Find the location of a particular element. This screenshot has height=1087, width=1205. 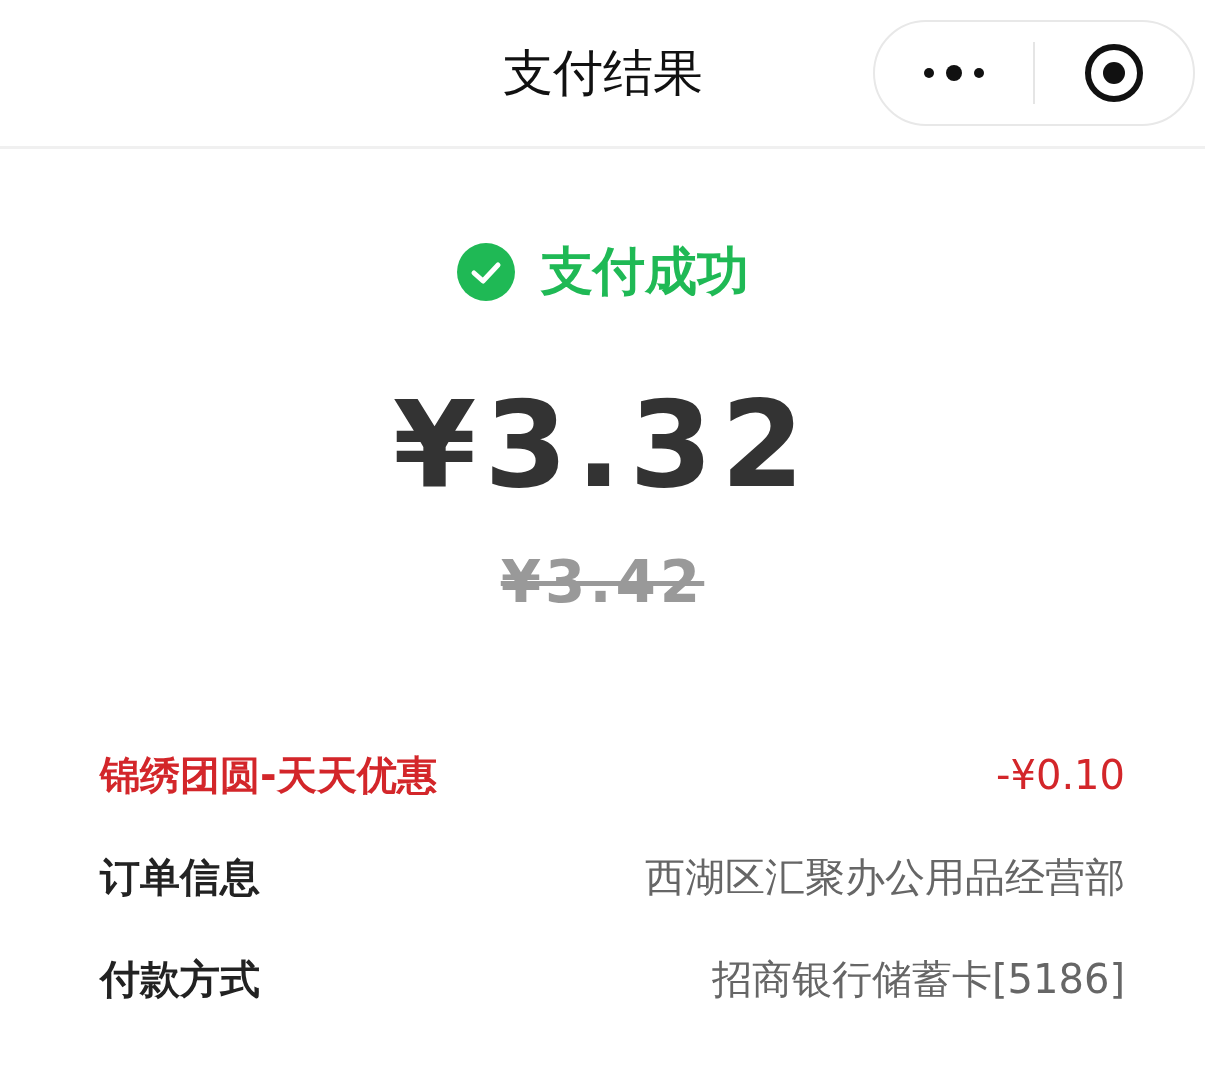

status-text: 支付成功 is located at coordinates (644, 271).